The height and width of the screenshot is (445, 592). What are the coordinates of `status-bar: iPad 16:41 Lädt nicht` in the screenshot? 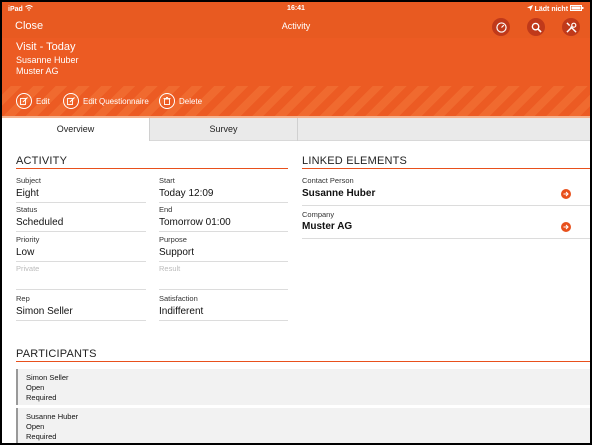 It's located at (296, 9).